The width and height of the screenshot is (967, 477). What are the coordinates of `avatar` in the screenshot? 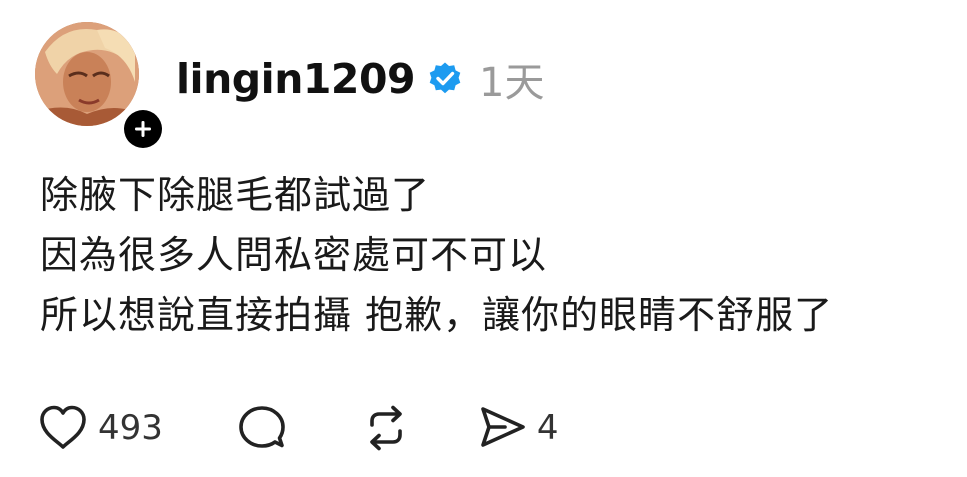 It's located at (87, 74).